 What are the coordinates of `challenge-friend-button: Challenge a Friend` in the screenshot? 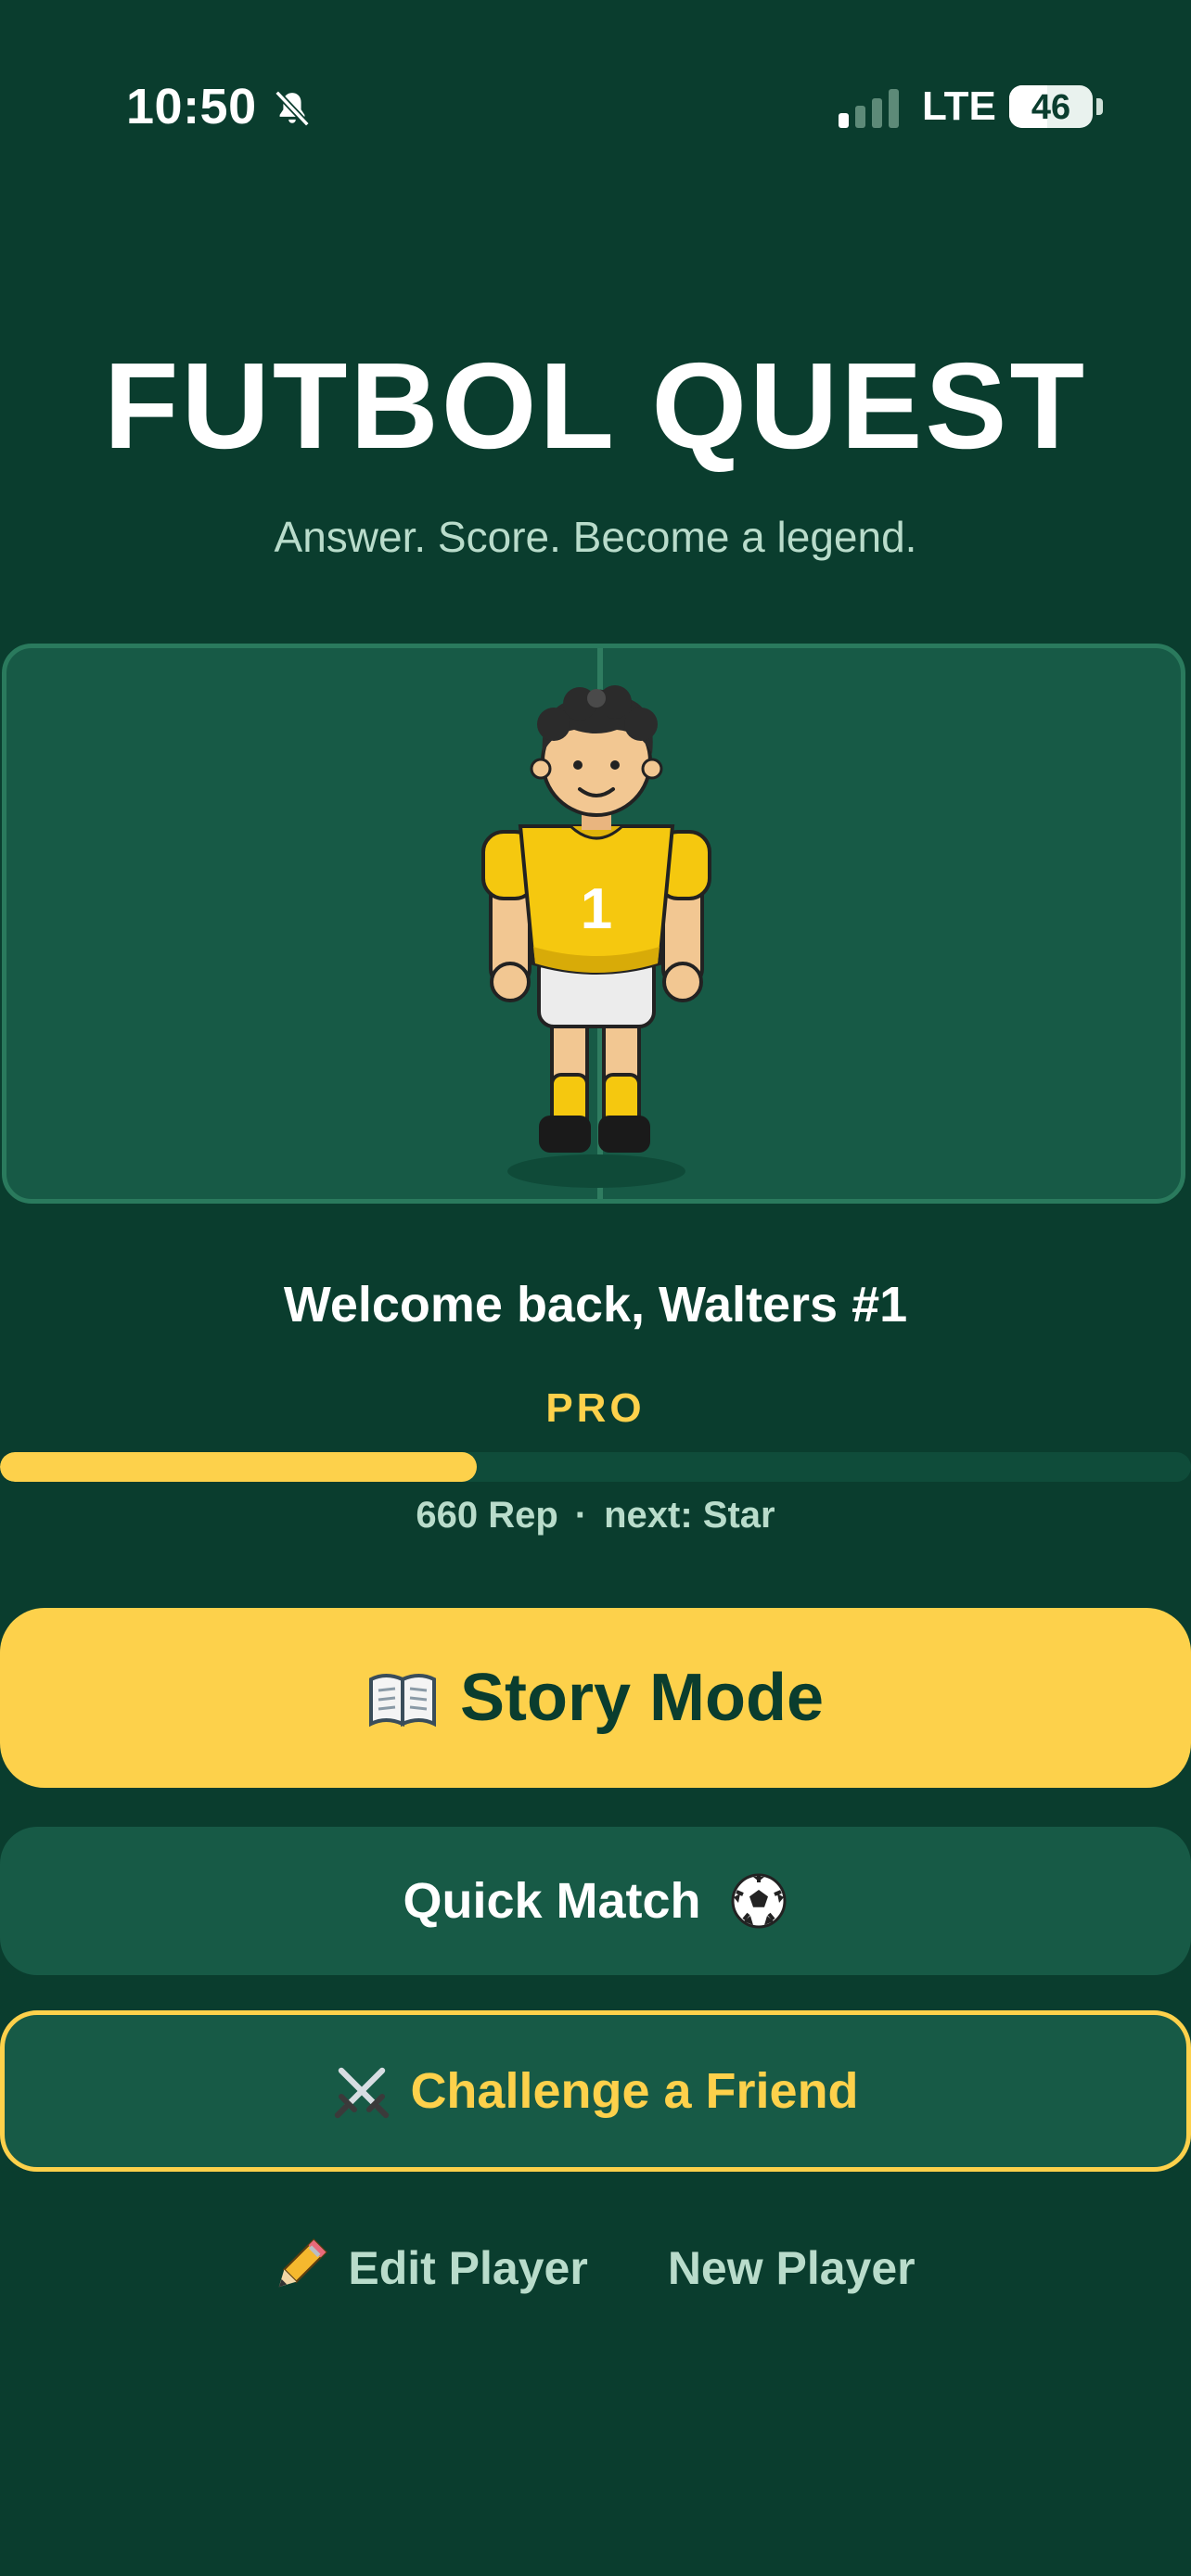 It's located at (595, 2091).